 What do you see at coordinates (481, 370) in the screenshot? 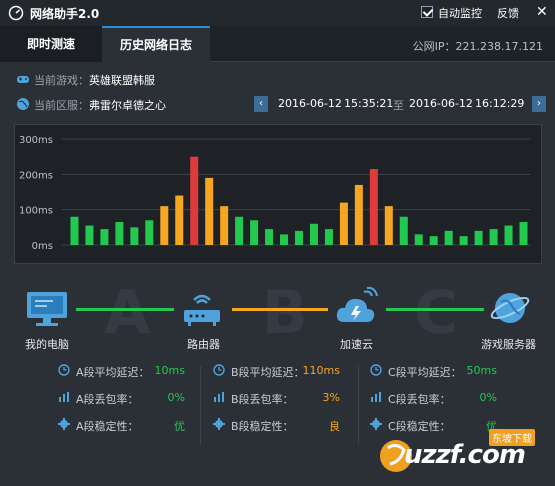
I see `stat-value-c-latency: 50ms` at bounding box center [481, 370].